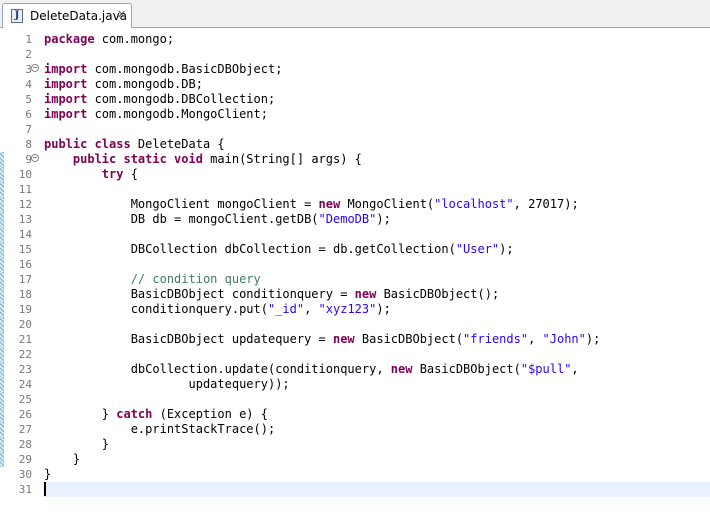 The height and width of the screenshot is (528, 710). What do you see at coordinates (25, 174) in the screenshot?
I see `line-number: 10` at bounding box center [25, 174].